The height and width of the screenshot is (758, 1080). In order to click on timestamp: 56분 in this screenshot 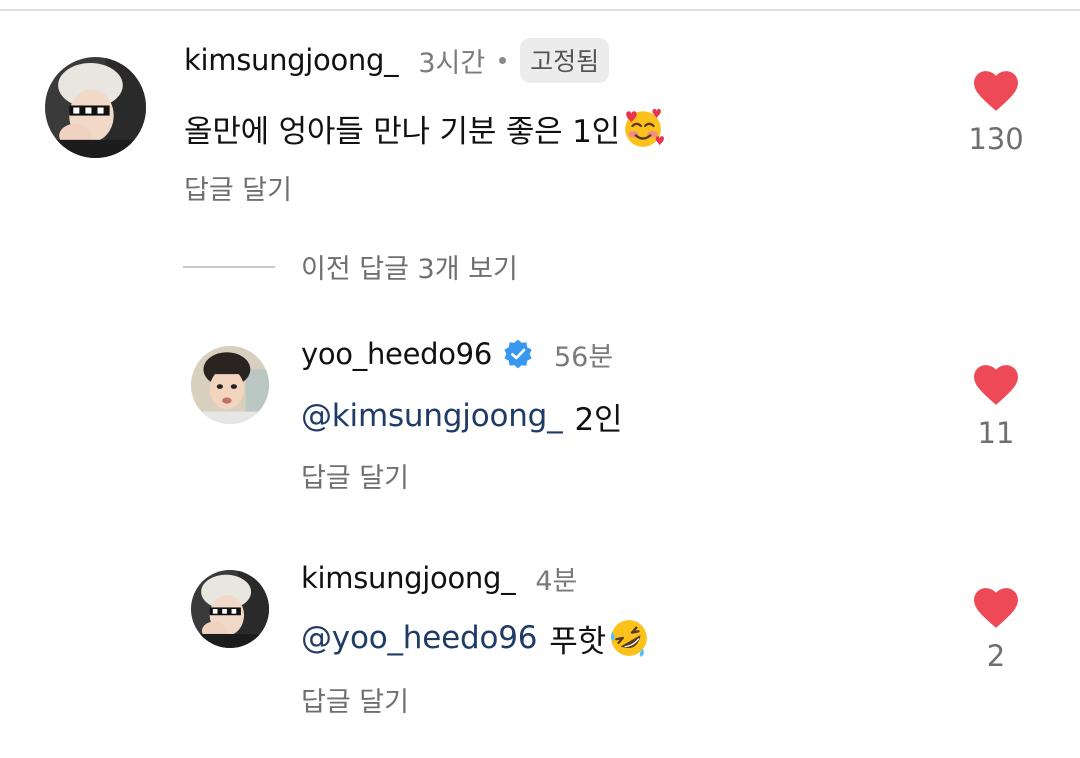, I will do `click(583, 357)`.